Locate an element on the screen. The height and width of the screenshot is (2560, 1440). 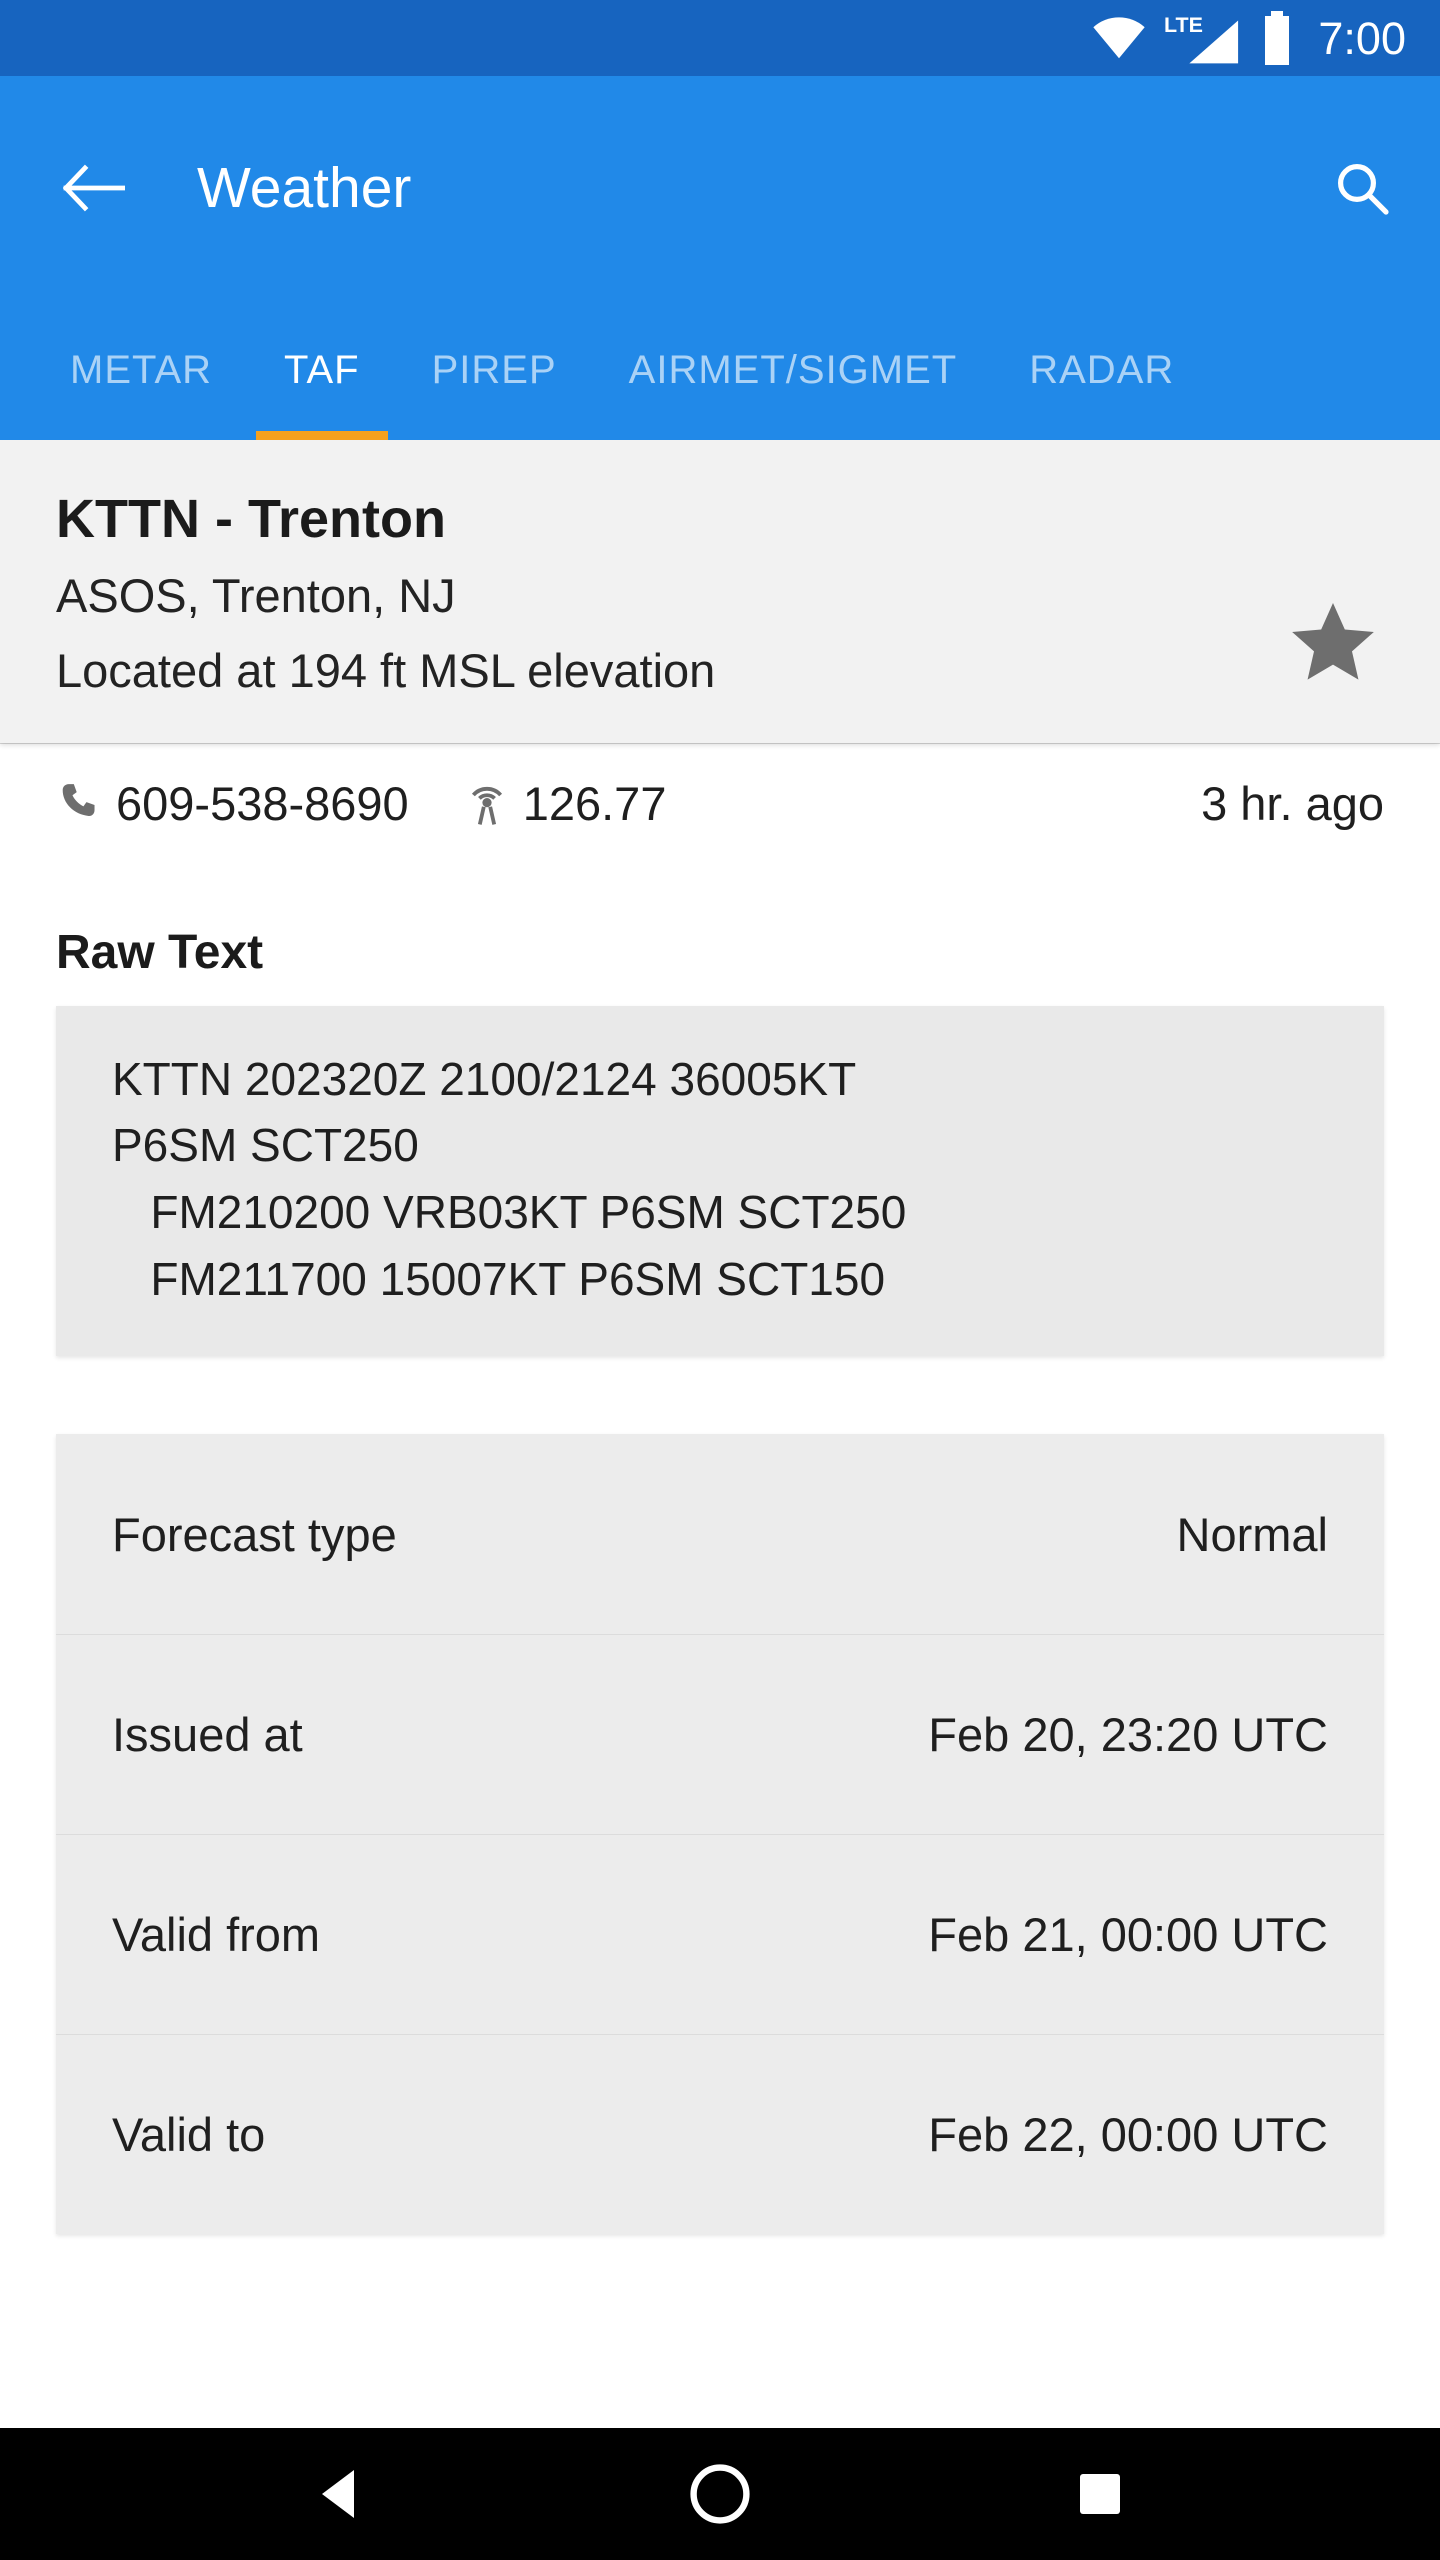
system-navigation-bar is located at coordinates (720, 2494).